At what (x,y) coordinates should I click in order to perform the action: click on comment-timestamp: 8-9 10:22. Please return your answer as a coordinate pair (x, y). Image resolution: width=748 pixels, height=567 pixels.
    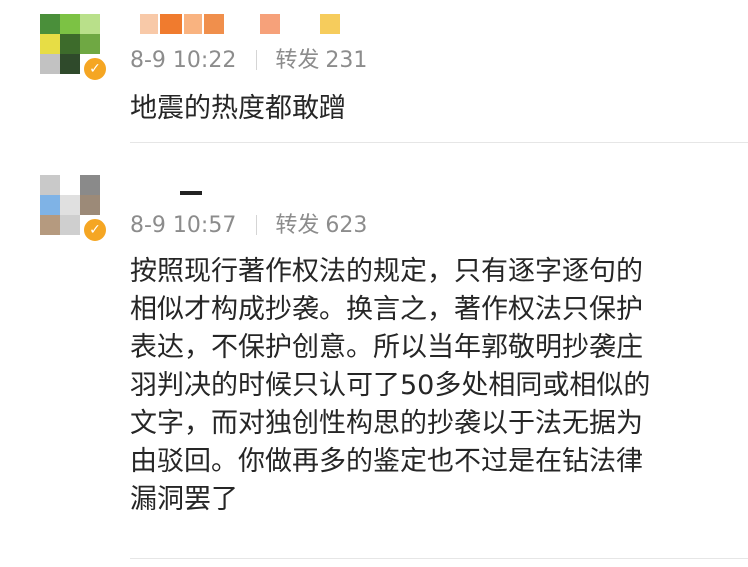
    Looking at the image, I should click on (183, 60).